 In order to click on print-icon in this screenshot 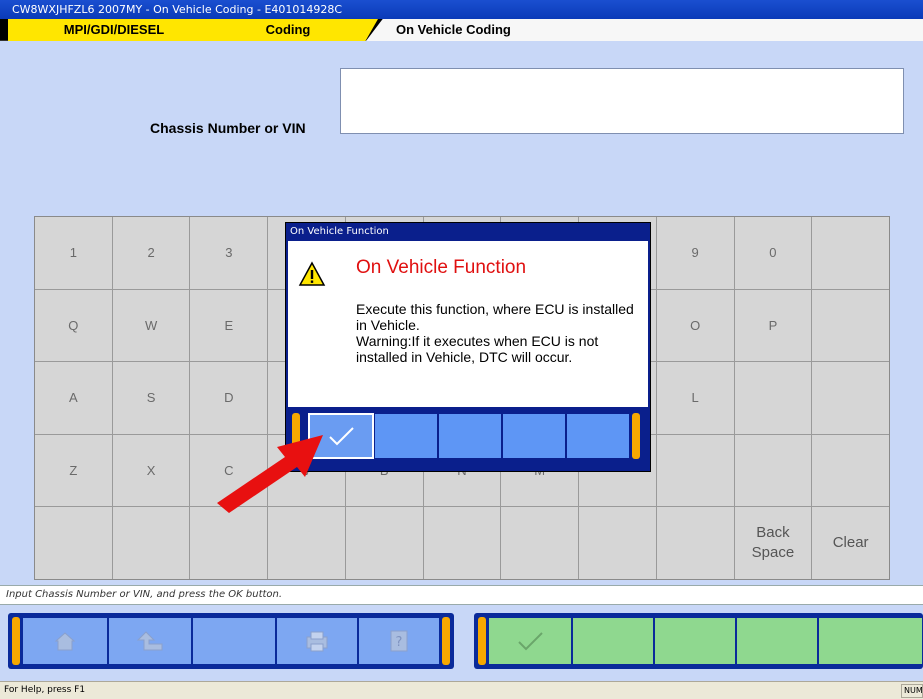, I will do `click(317, 641)`.